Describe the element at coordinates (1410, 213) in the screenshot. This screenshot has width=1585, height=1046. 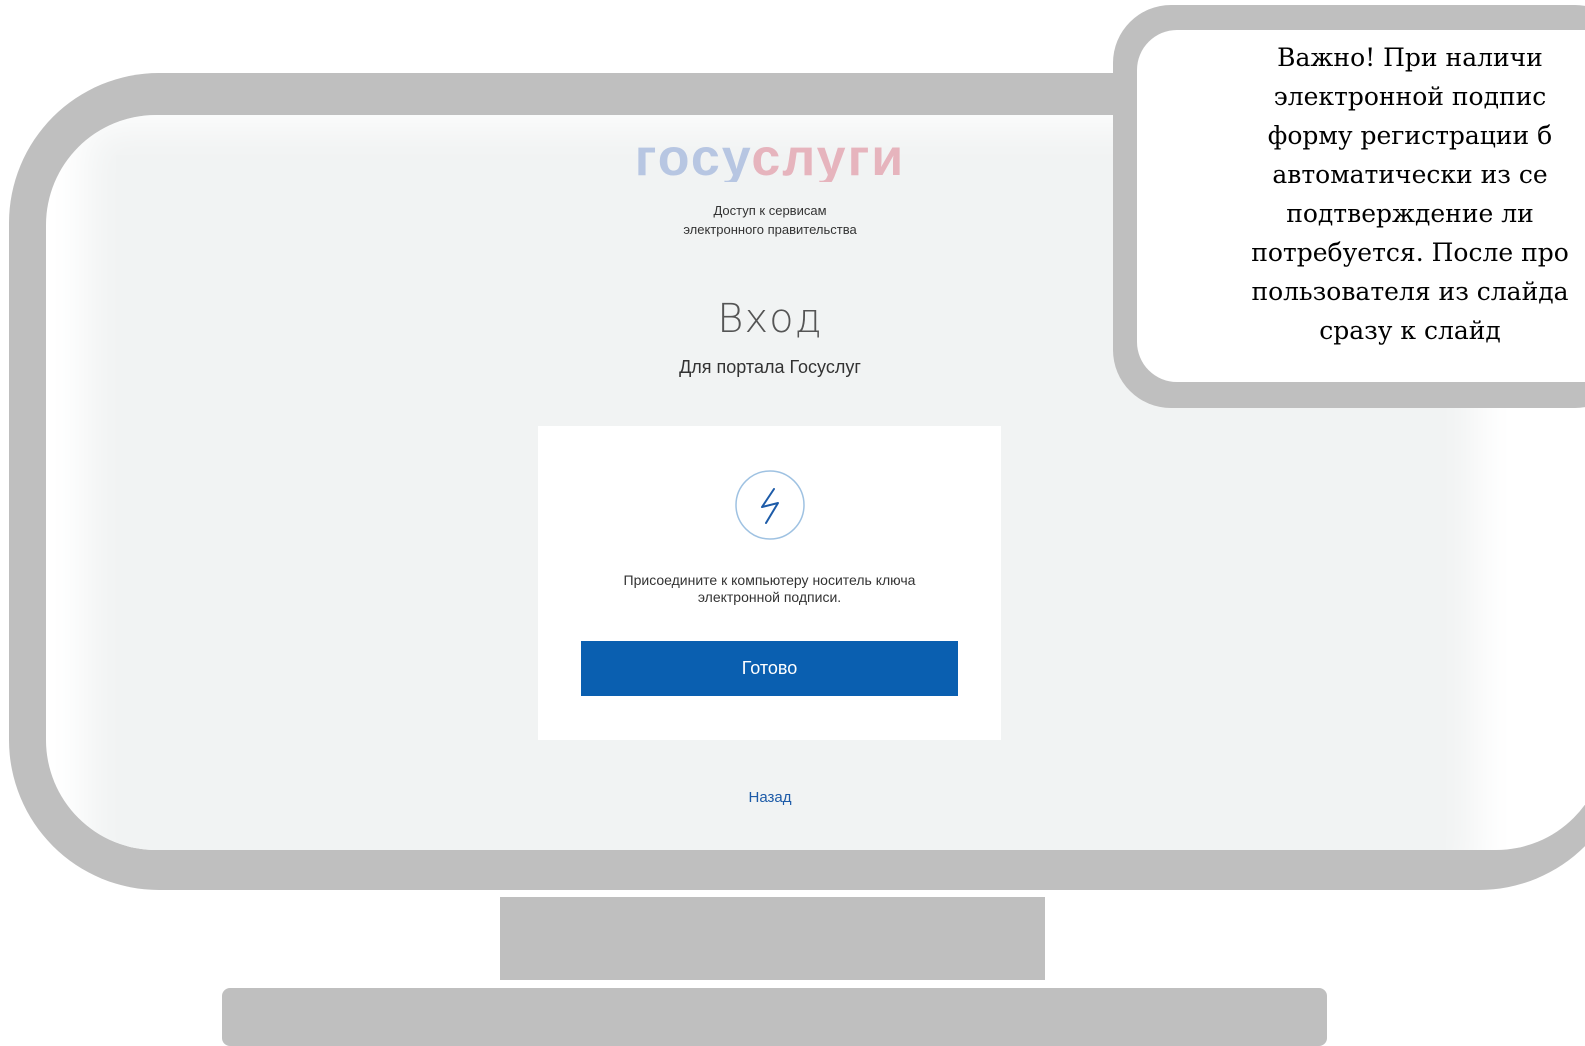
I see `callout-line: подтверждение ли` at that location.